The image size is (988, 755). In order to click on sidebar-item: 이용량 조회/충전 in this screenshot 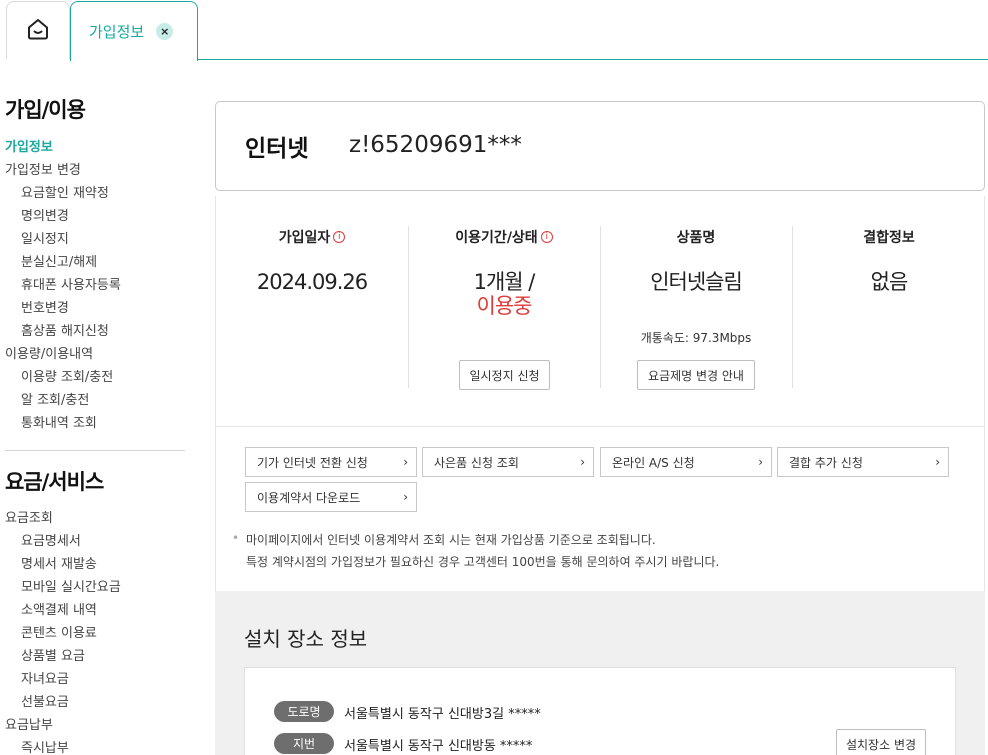, I will do `click(67, 375)`.